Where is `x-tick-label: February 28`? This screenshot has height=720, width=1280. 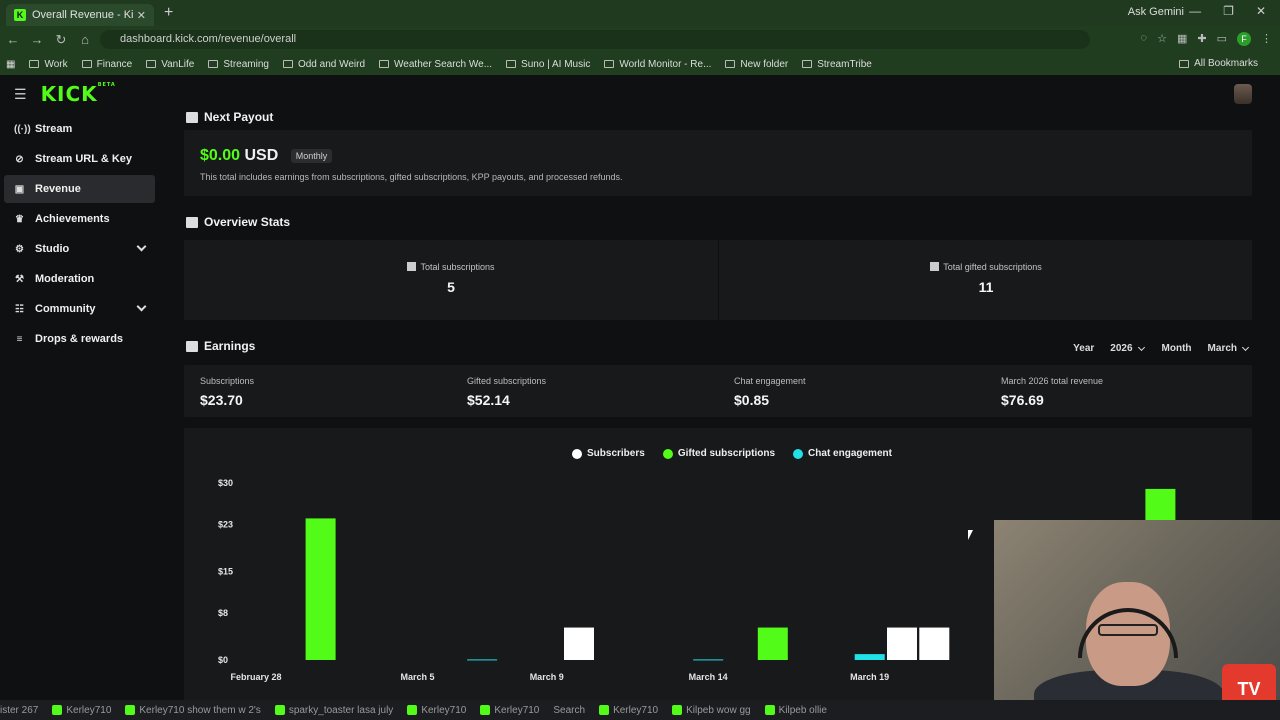 x-tick-label: February 28 is located at coordinates (255, 677).